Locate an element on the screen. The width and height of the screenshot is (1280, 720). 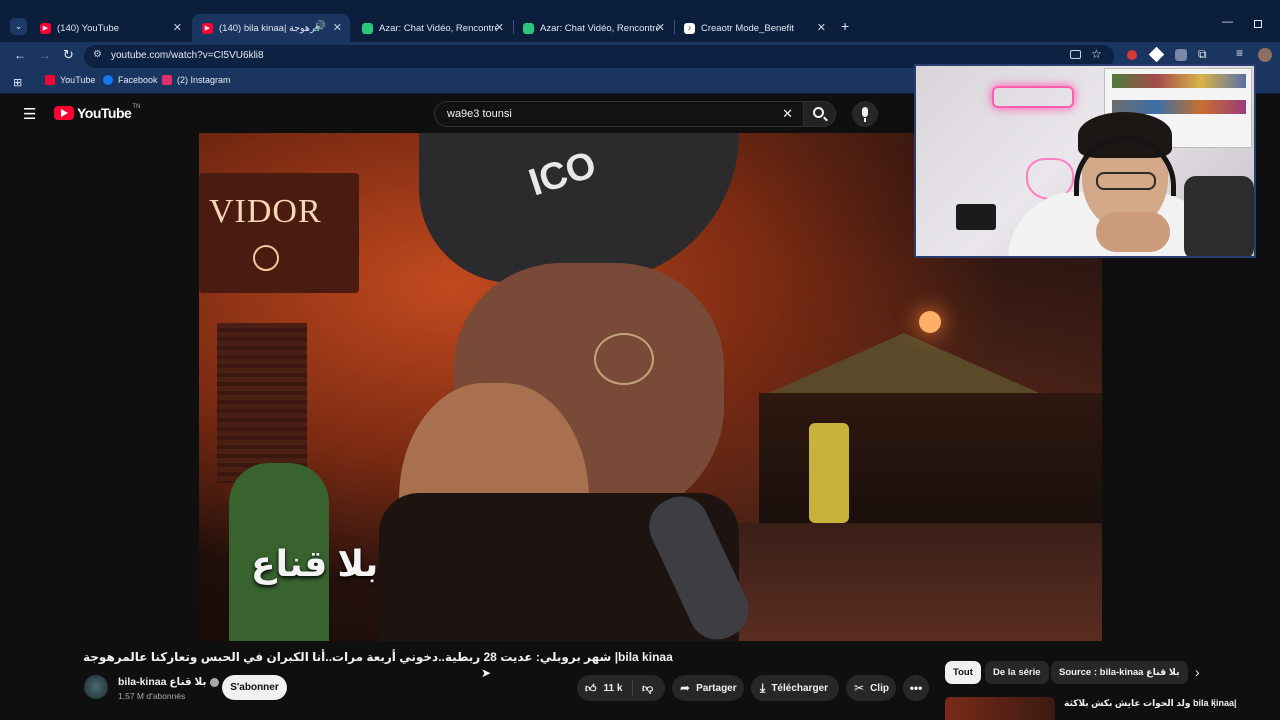
profile-avatar is located at coordinates (1265, 55).